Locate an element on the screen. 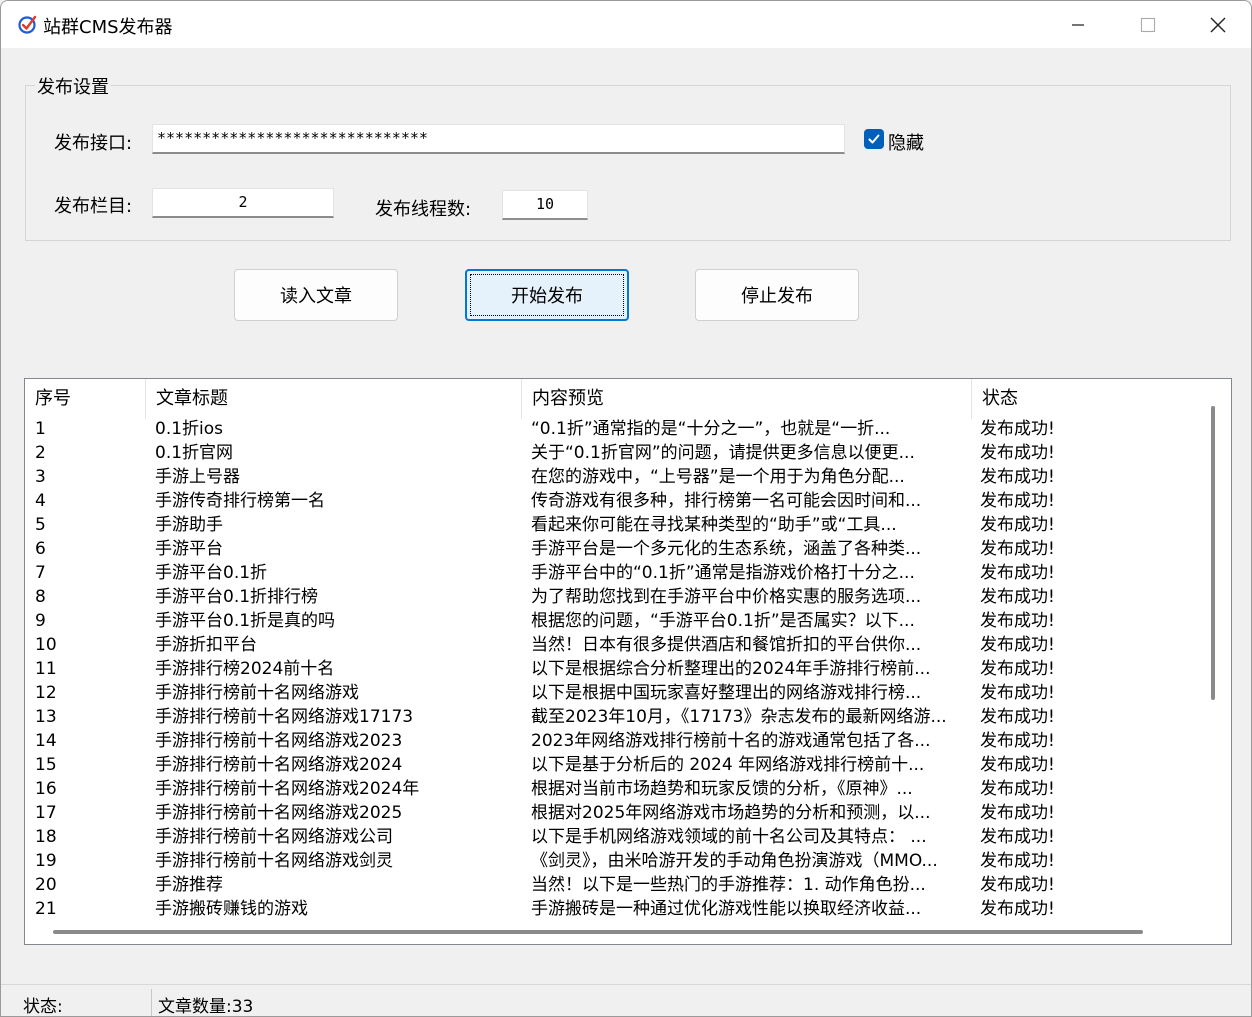  cell-index: 6 is located at coordinates (40, 549).